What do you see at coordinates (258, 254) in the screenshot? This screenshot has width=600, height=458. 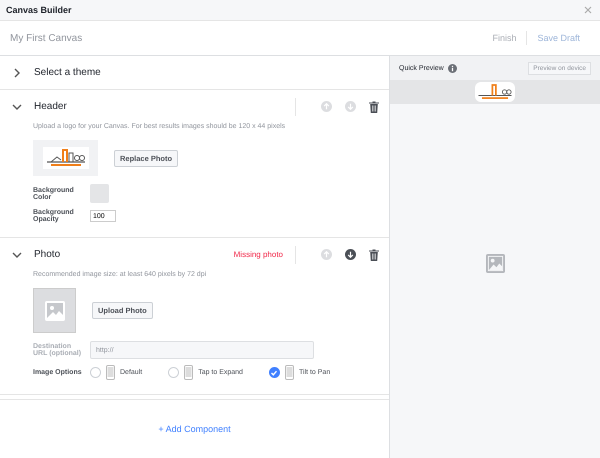 I see `warning-text: Missing photo` at bounding box center [258, 254].